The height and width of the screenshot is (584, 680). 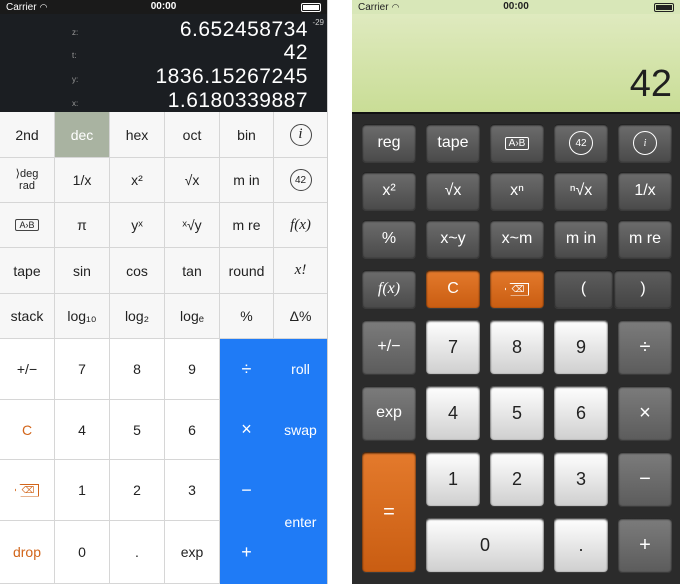 What do you see at coordinates (389, 143) in the screenshot?
I see `key-reg: reg` at bounding box center [389, 143].